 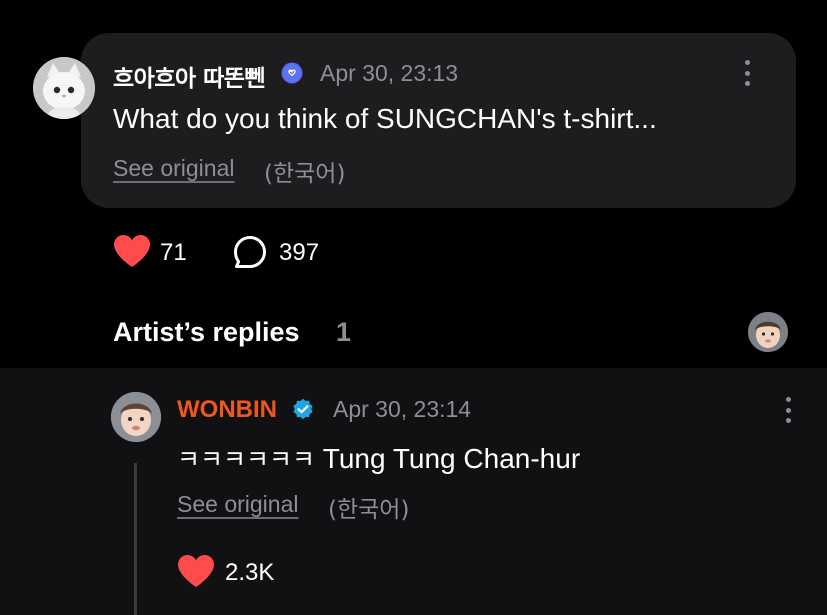 I want to click on reply-more-icon, so click(x=788, y=410).